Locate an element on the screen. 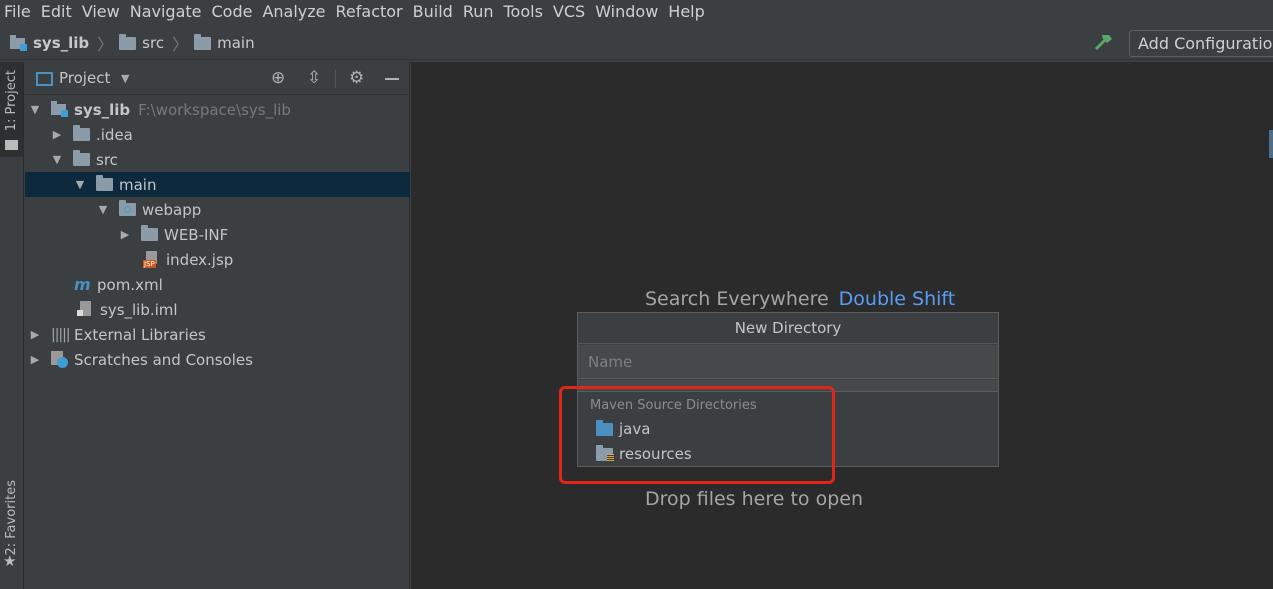 Image resolution: width=1273 pixels, height=589 pixels. breadcrumb-main: main is located at coordinates (224, 42).